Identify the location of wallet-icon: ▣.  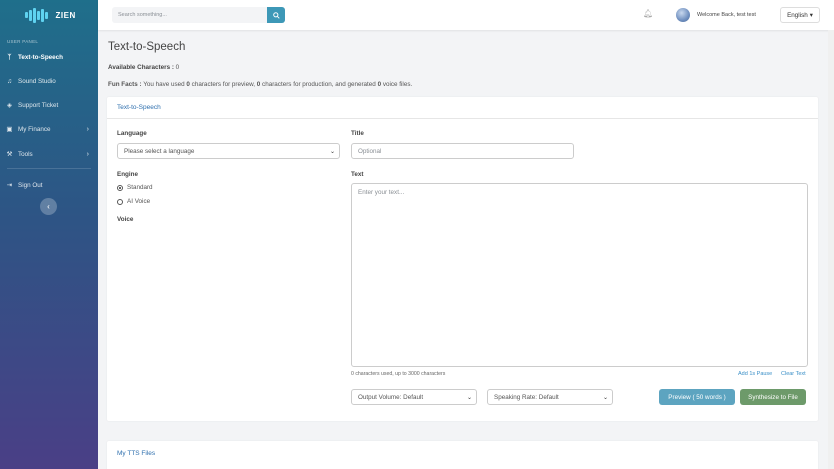
(9, 129).